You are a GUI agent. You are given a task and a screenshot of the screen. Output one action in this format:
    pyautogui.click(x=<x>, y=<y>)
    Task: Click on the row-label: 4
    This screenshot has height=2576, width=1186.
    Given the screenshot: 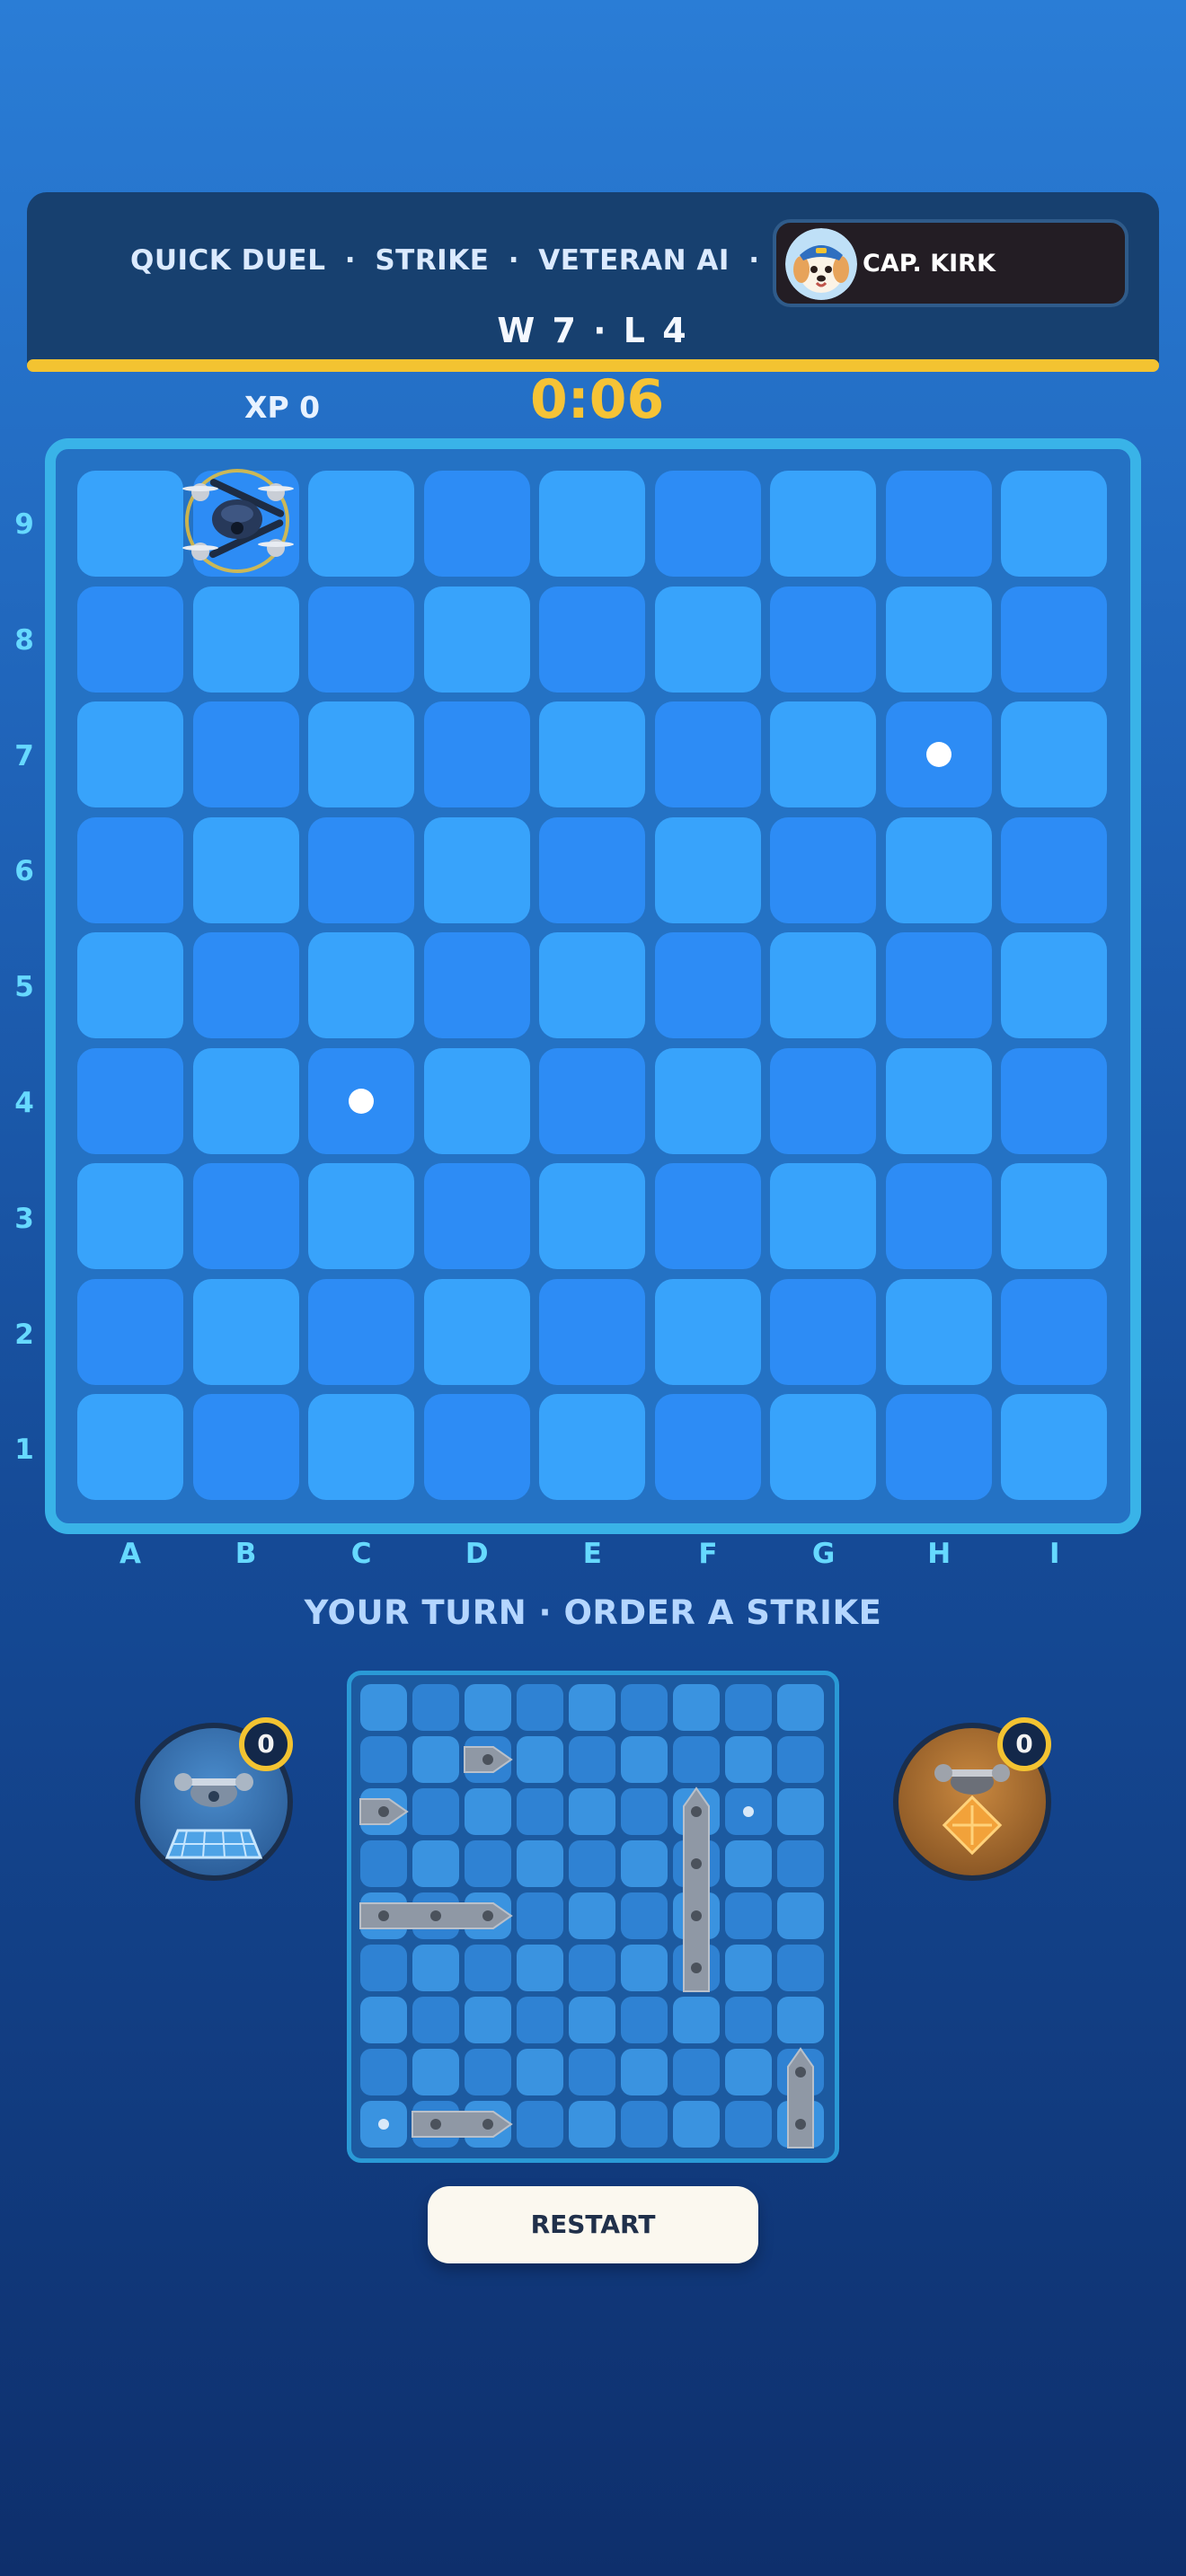 What is the action you would take?
    pyautogui.click(x=24, y=1103)
    